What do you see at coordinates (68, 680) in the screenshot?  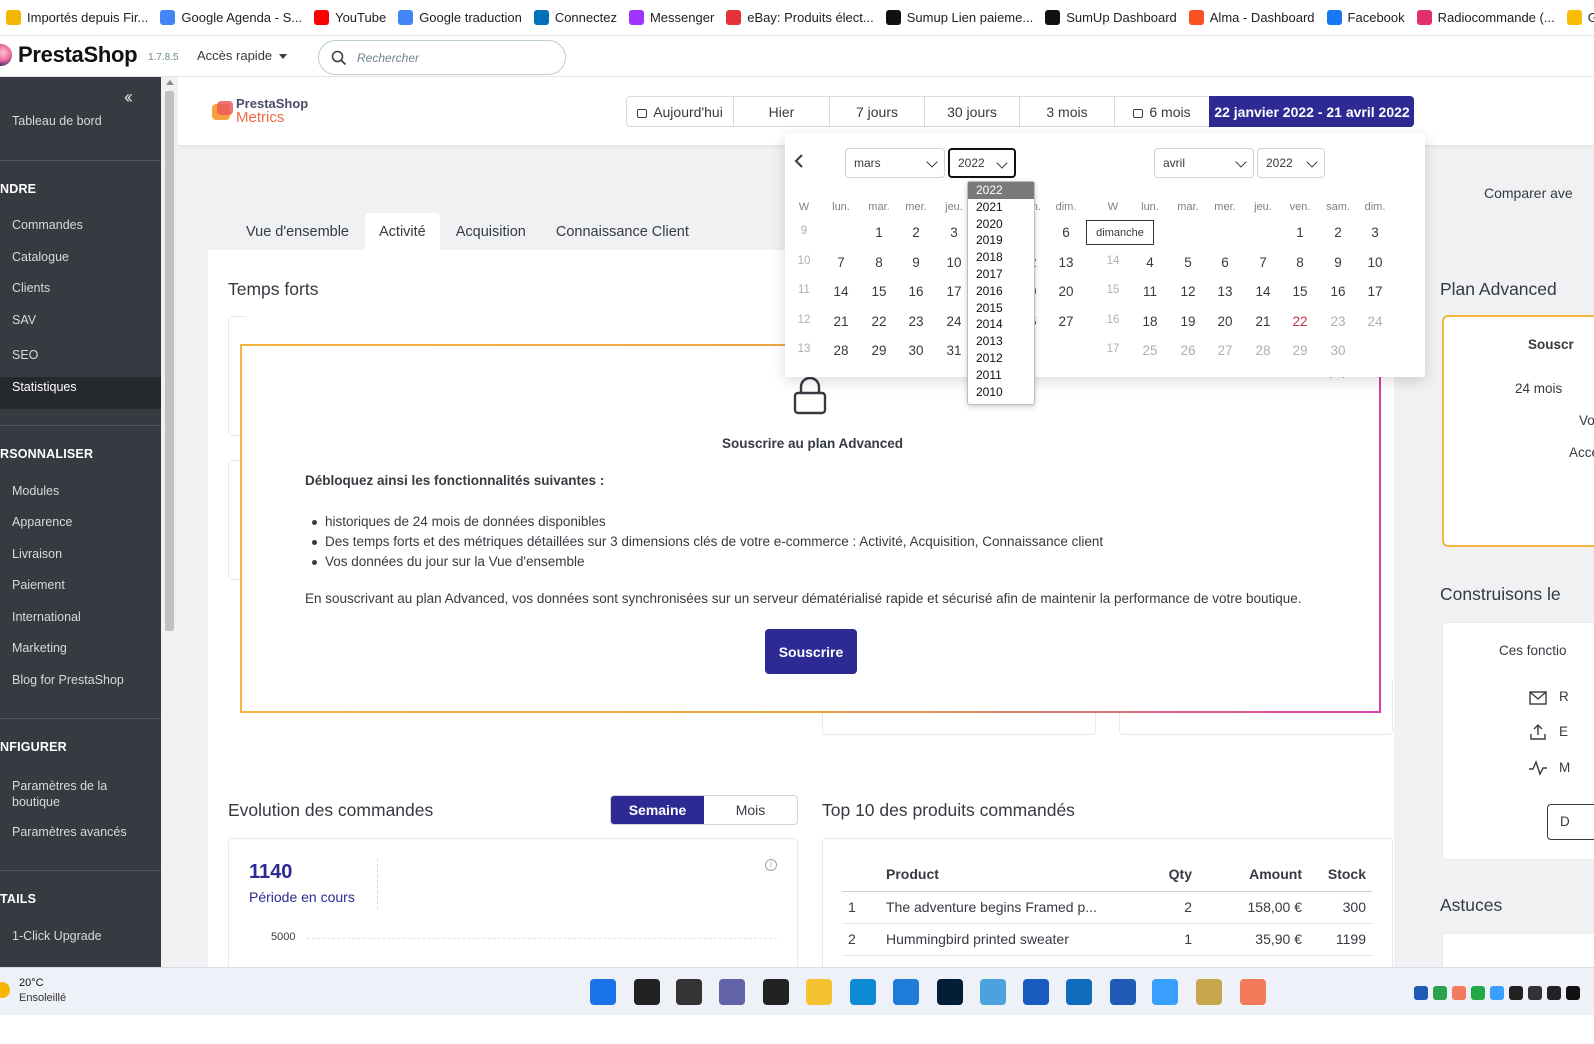 I see `sidebar-item: Blog for PrestaShop` at bounding box center [68, 680].